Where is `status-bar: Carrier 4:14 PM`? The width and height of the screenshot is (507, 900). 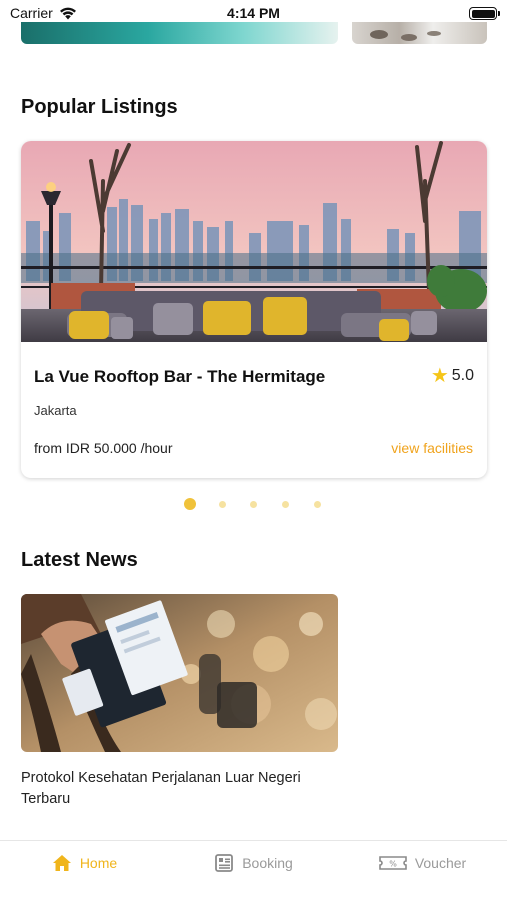
status-bar: Carrier 4:14 PM is located at coordinates (253, 13).